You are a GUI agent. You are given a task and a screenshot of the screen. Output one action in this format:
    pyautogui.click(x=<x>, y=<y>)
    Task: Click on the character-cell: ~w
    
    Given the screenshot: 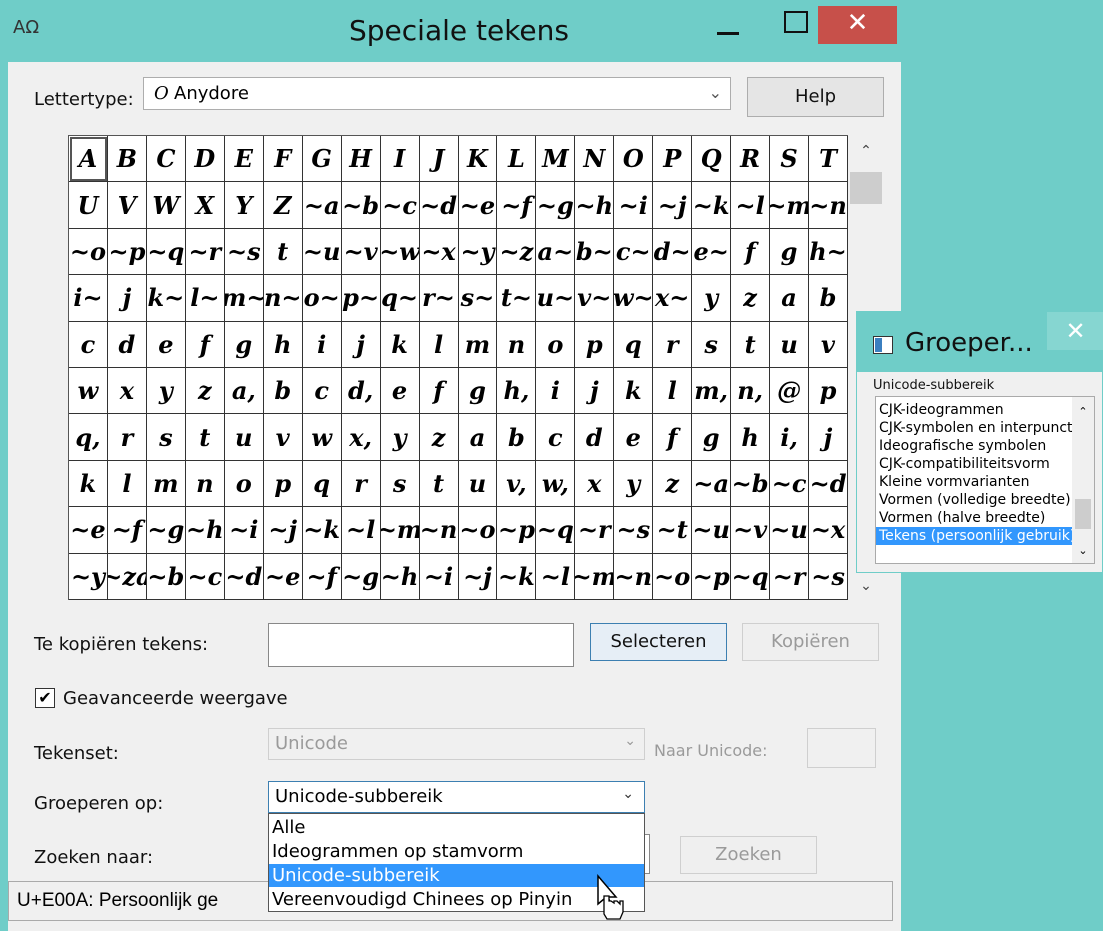 What is the action you would take?
    pyautogui.click(x=400, y=252)
    